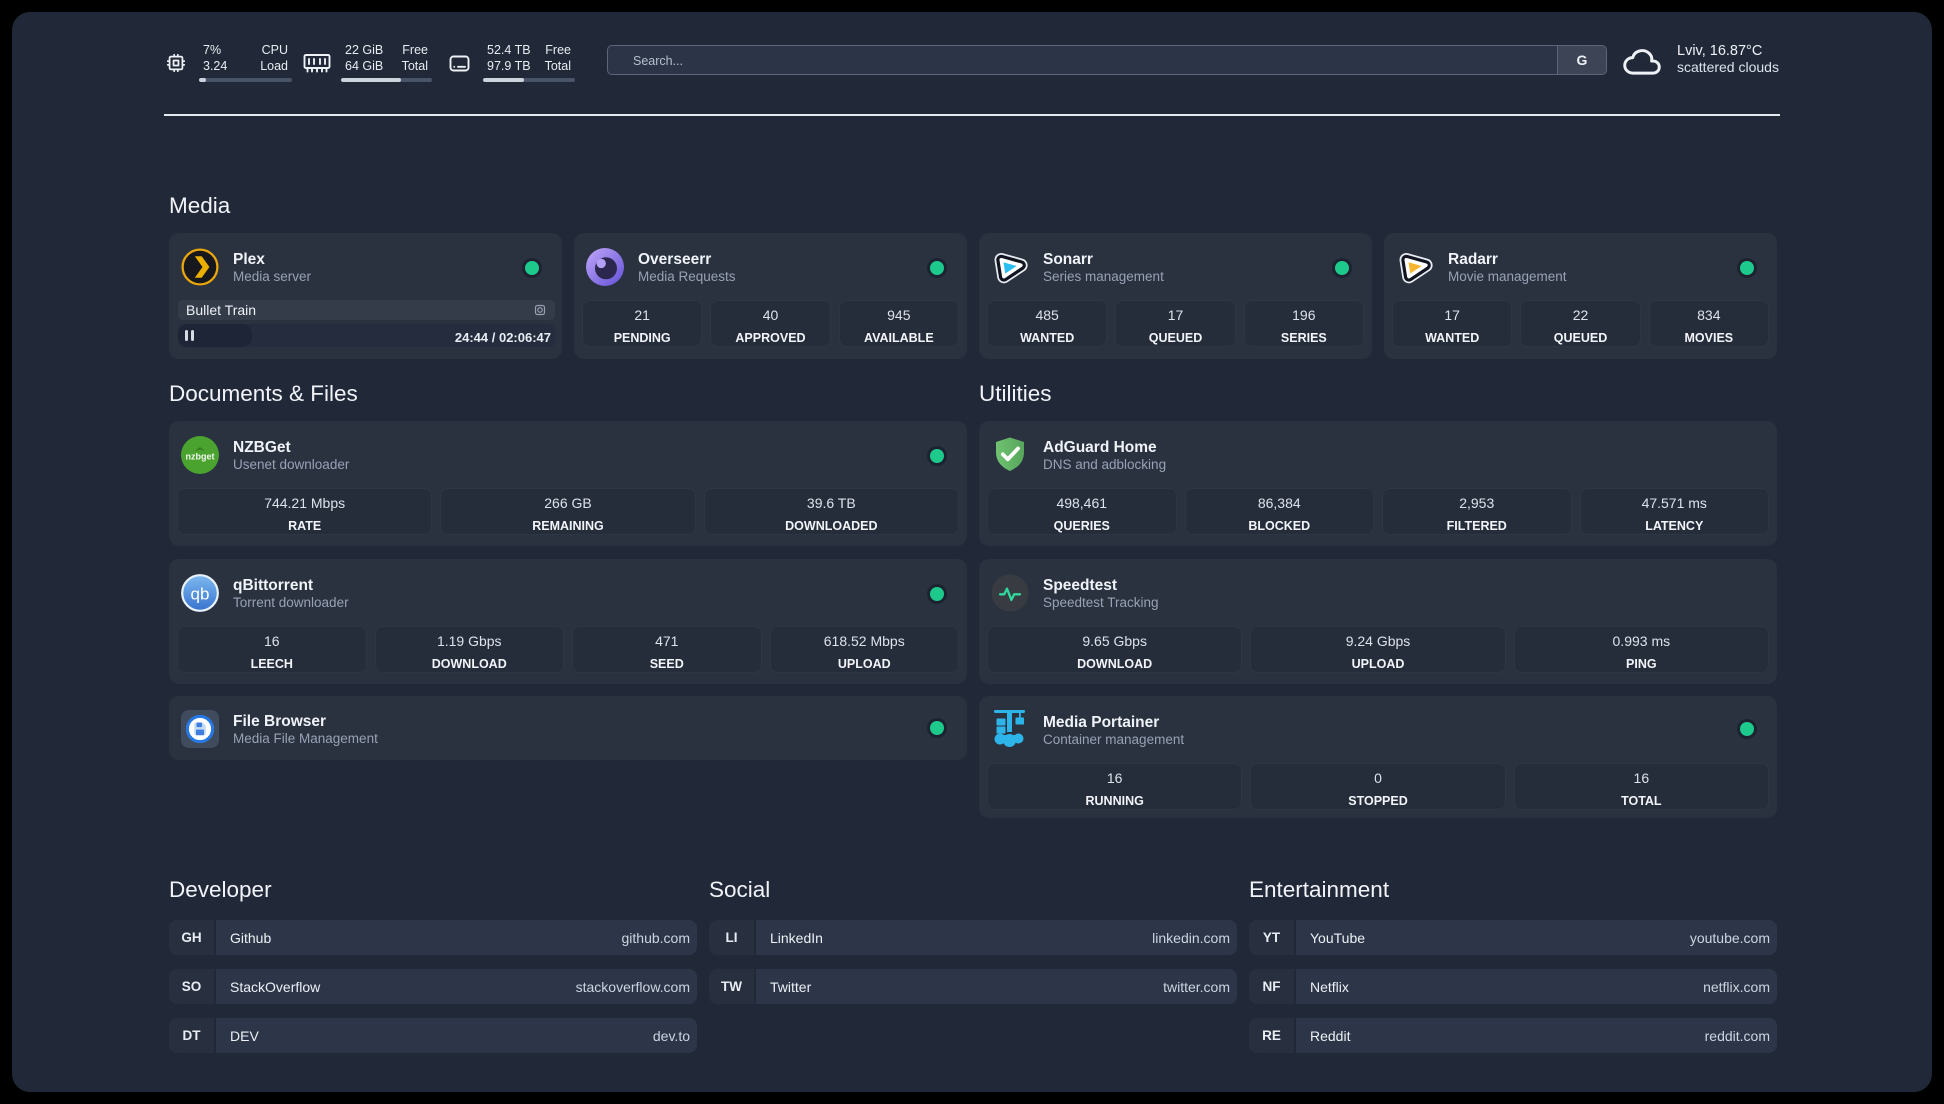  I want to click on svg-text: nzbget, so click(200, 457).